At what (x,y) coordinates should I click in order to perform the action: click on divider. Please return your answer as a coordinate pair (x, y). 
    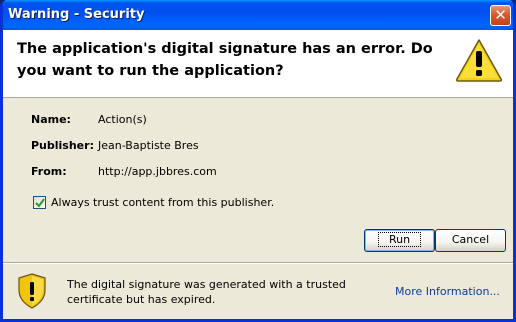
    Looking at the image, I should click on (258, 263).